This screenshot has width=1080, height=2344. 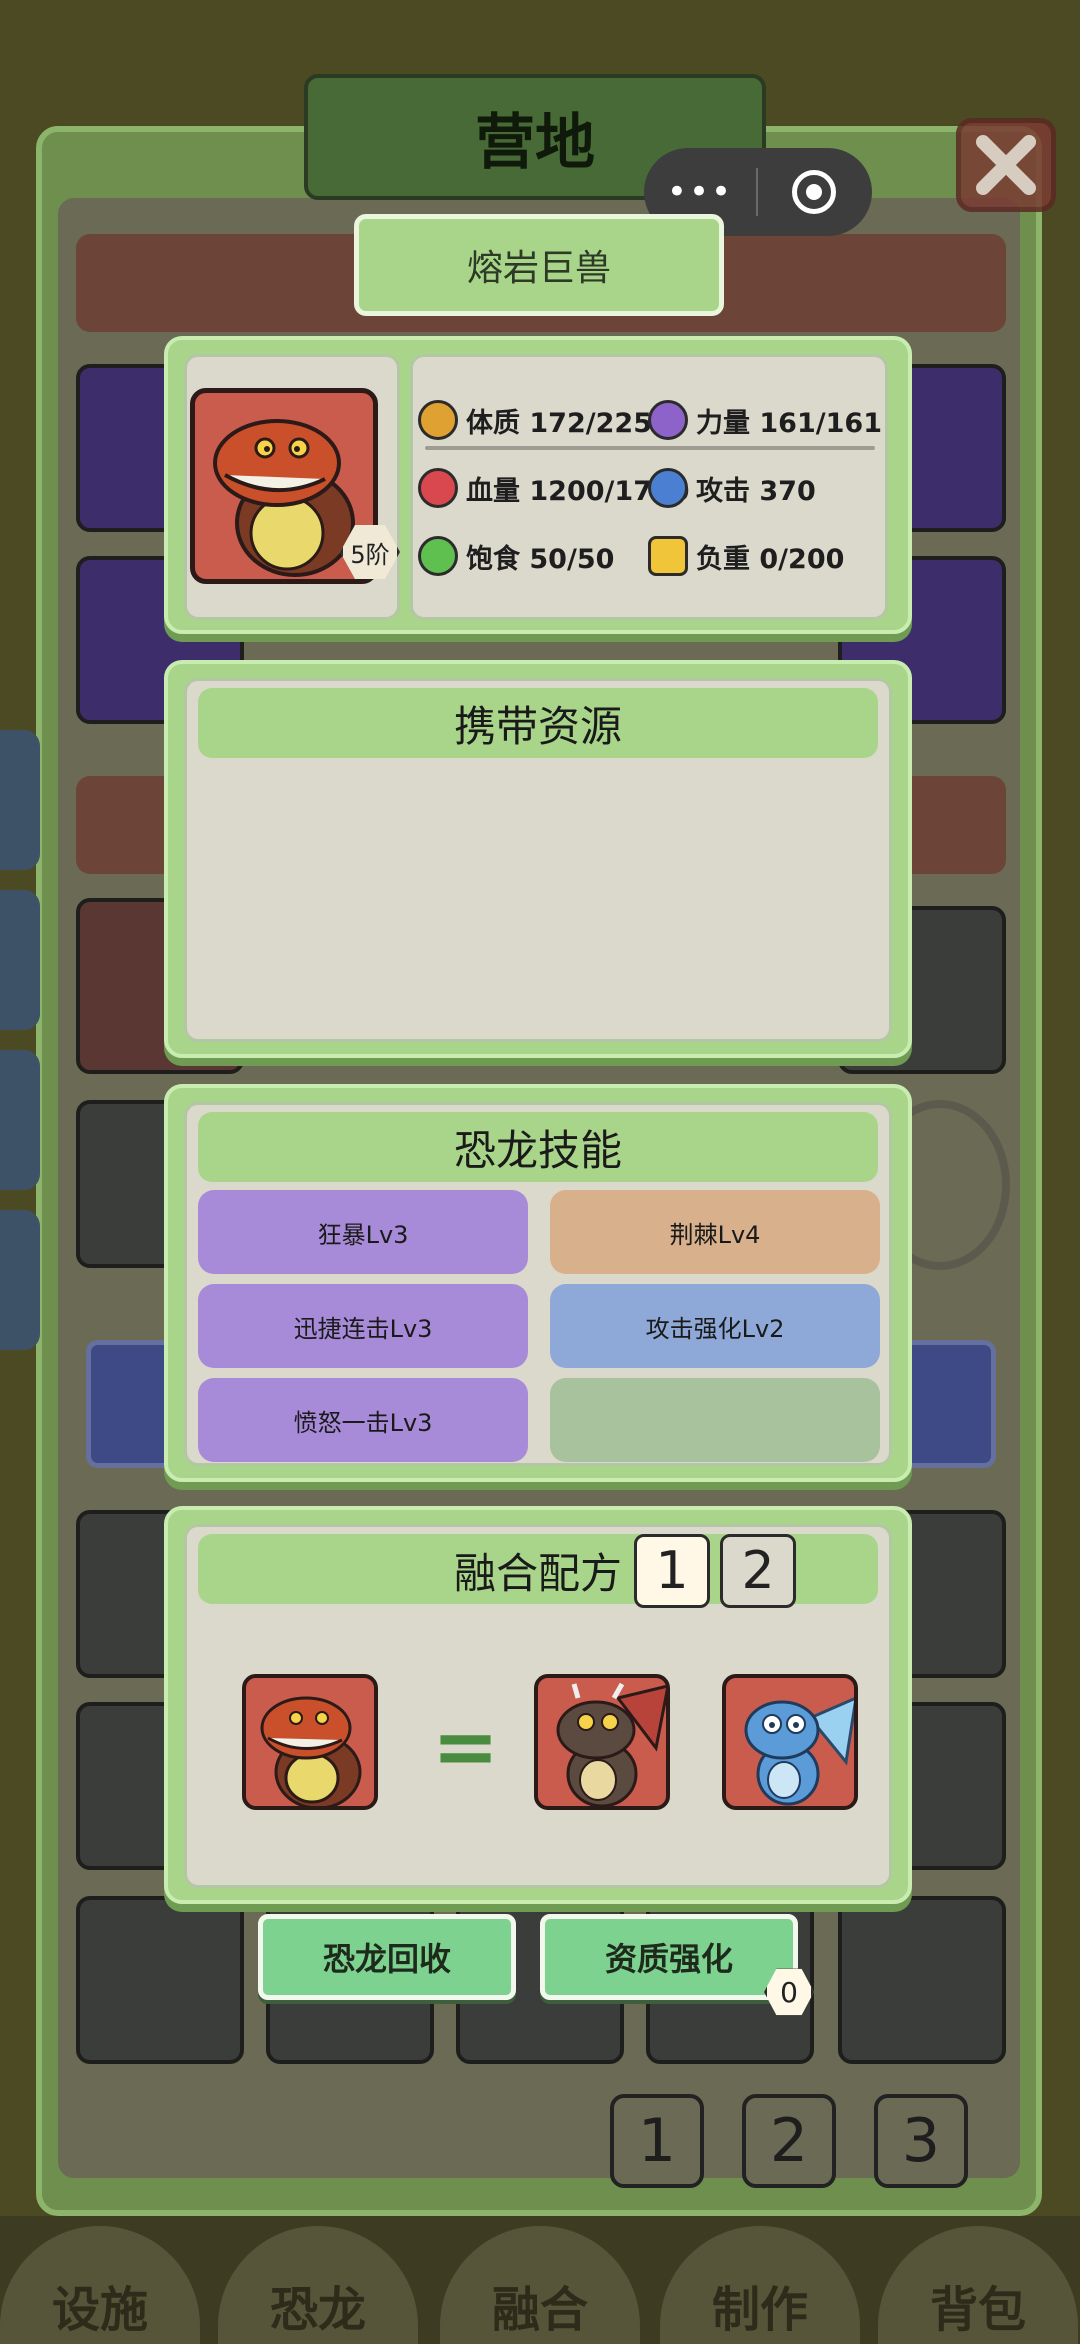 I want to click on stat-strength-label: 力量 161/161, so click(x=789, y=423).